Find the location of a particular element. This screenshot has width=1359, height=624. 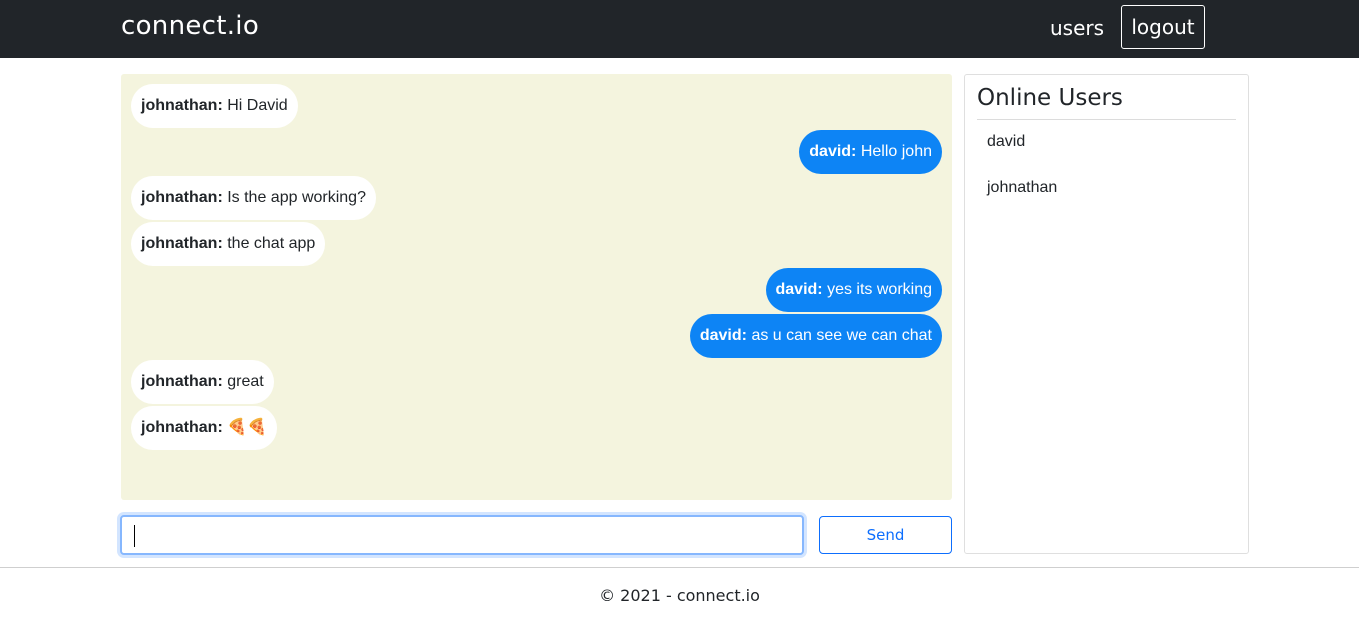

message-text: Hello john is located at coordinates (896, 151).